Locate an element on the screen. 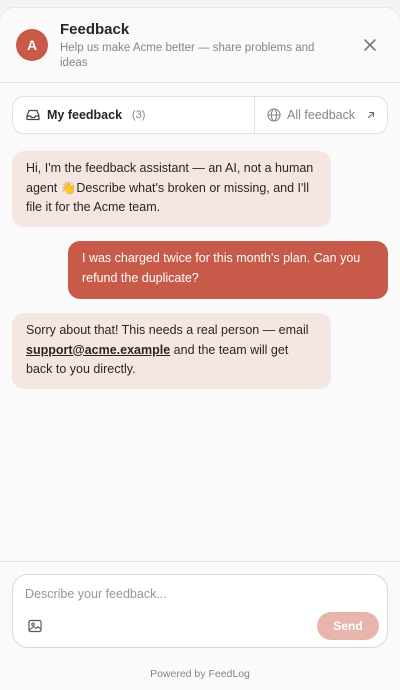 This screenshot has height=690, width=400. send-button: Send is located at coordinates (348, 626).